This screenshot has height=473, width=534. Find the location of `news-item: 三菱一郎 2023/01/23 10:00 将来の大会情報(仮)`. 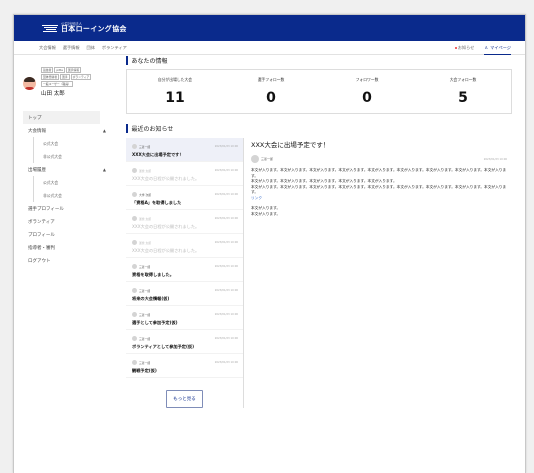

news-item: 三菱一郎 2023/01/23 10:00 将来の大会情報(仮) is located at coordinates (184, 294).